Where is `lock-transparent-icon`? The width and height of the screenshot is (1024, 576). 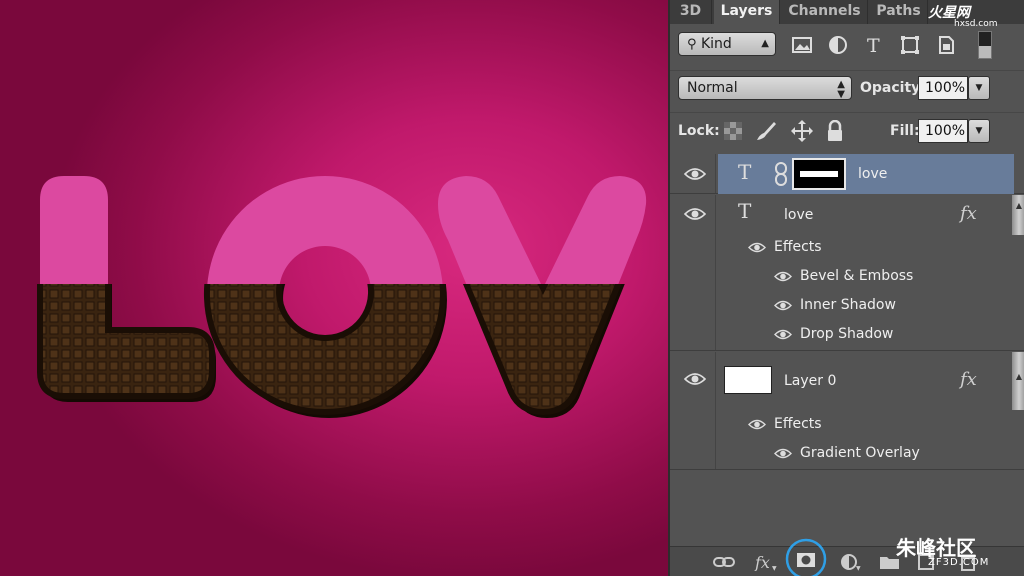 lock-transparent-icon is located at coordinates (733, 131).